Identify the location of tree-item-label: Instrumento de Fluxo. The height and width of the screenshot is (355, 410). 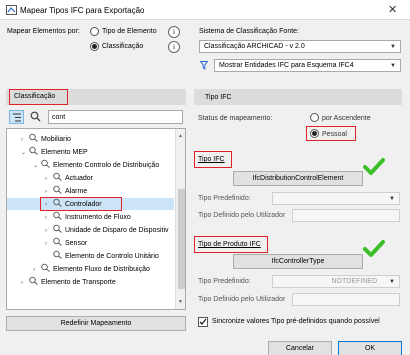
(98, 217).